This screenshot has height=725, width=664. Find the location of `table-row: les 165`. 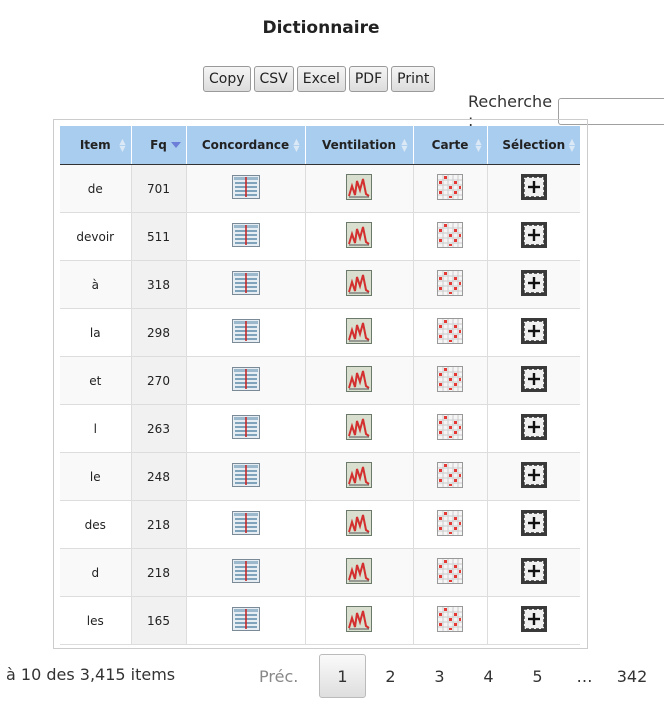

table-row: les 165 is located at coordinates (320, 620).